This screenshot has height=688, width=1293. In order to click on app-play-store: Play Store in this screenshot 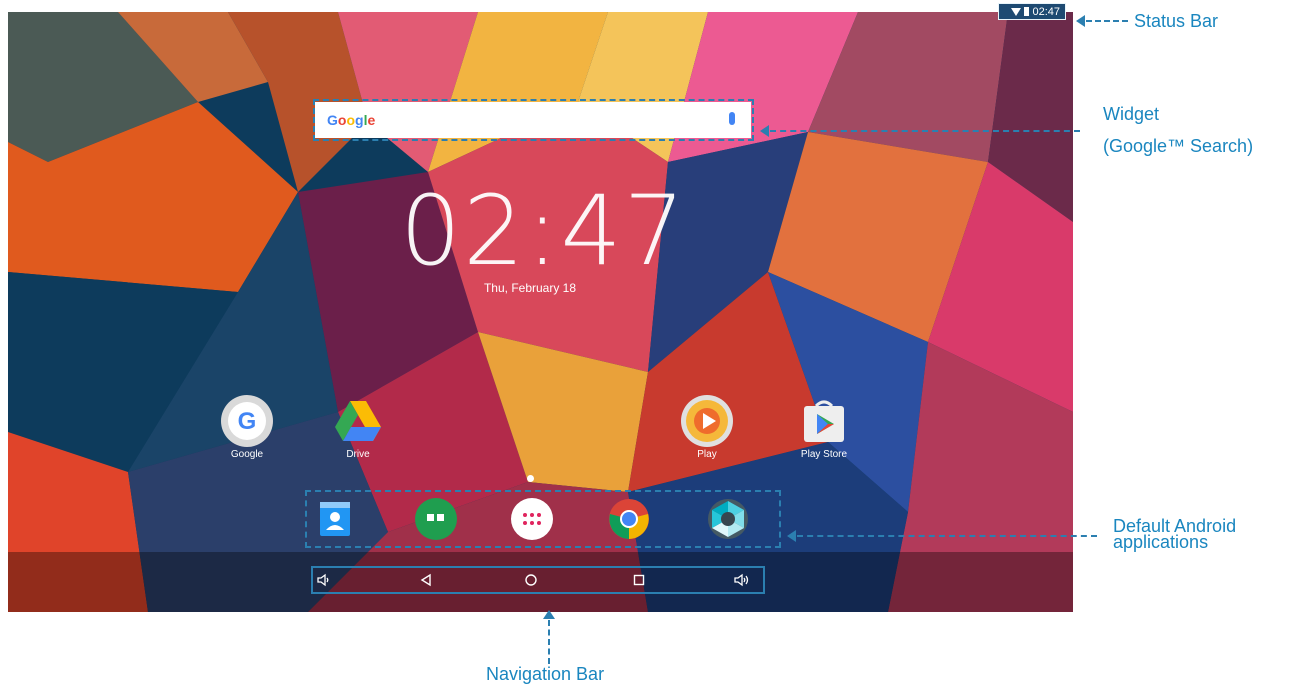, I will do `click(824, 427)`.